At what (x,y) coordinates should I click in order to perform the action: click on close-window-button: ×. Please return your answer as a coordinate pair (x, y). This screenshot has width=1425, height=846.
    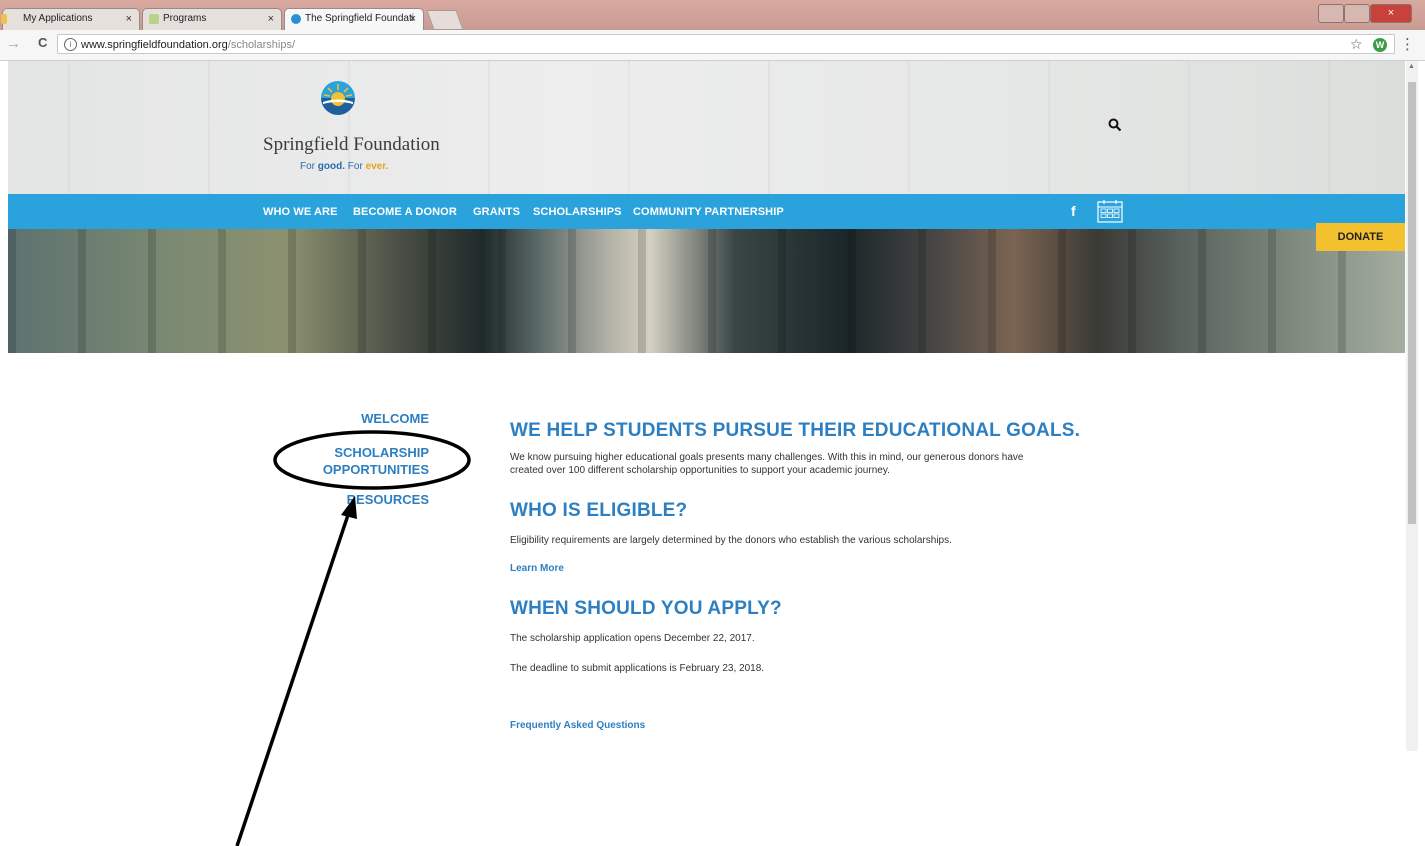
    Looking at the image, I should click on (1391, 13).